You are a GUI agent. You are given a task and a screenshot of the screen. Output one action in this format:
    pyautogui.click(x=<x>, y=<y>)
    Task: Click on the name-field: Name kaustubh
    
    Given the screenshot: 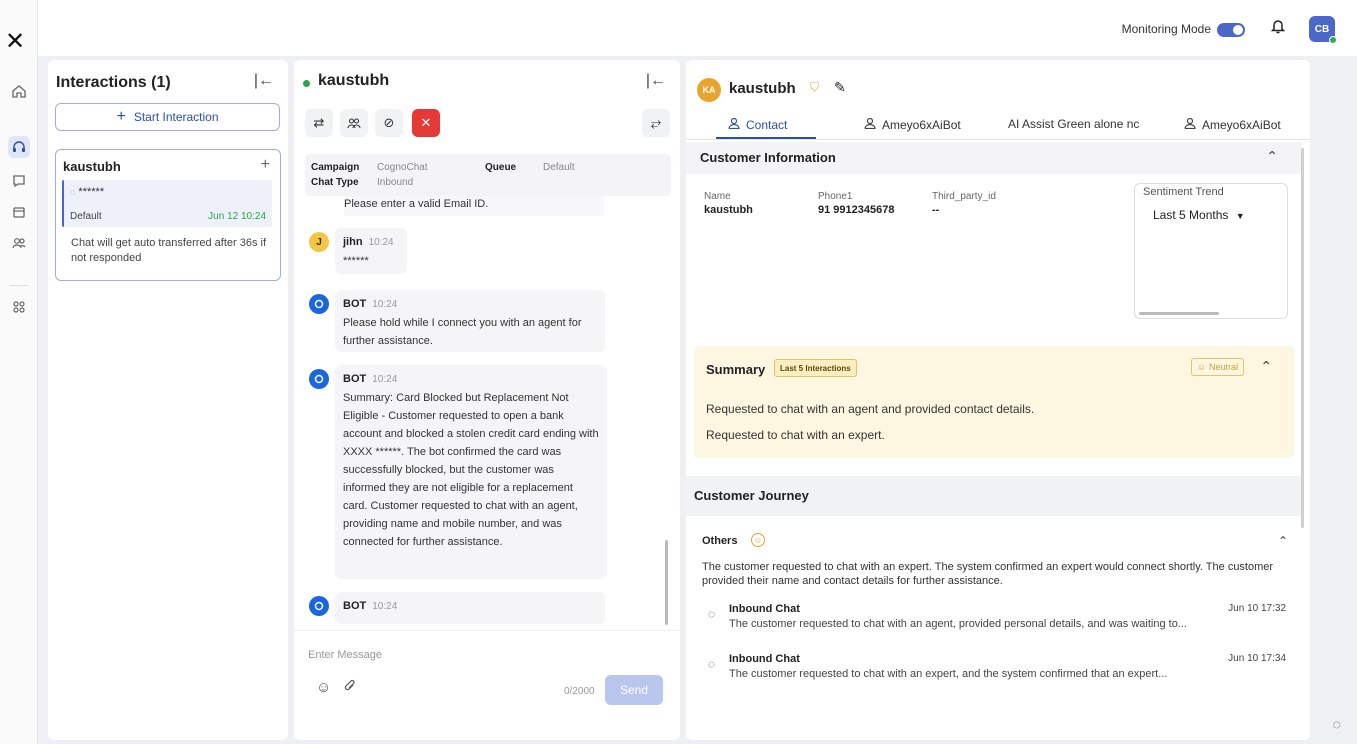 What is the action you would take?
    pyautogui.click(x=728, y=203)
    